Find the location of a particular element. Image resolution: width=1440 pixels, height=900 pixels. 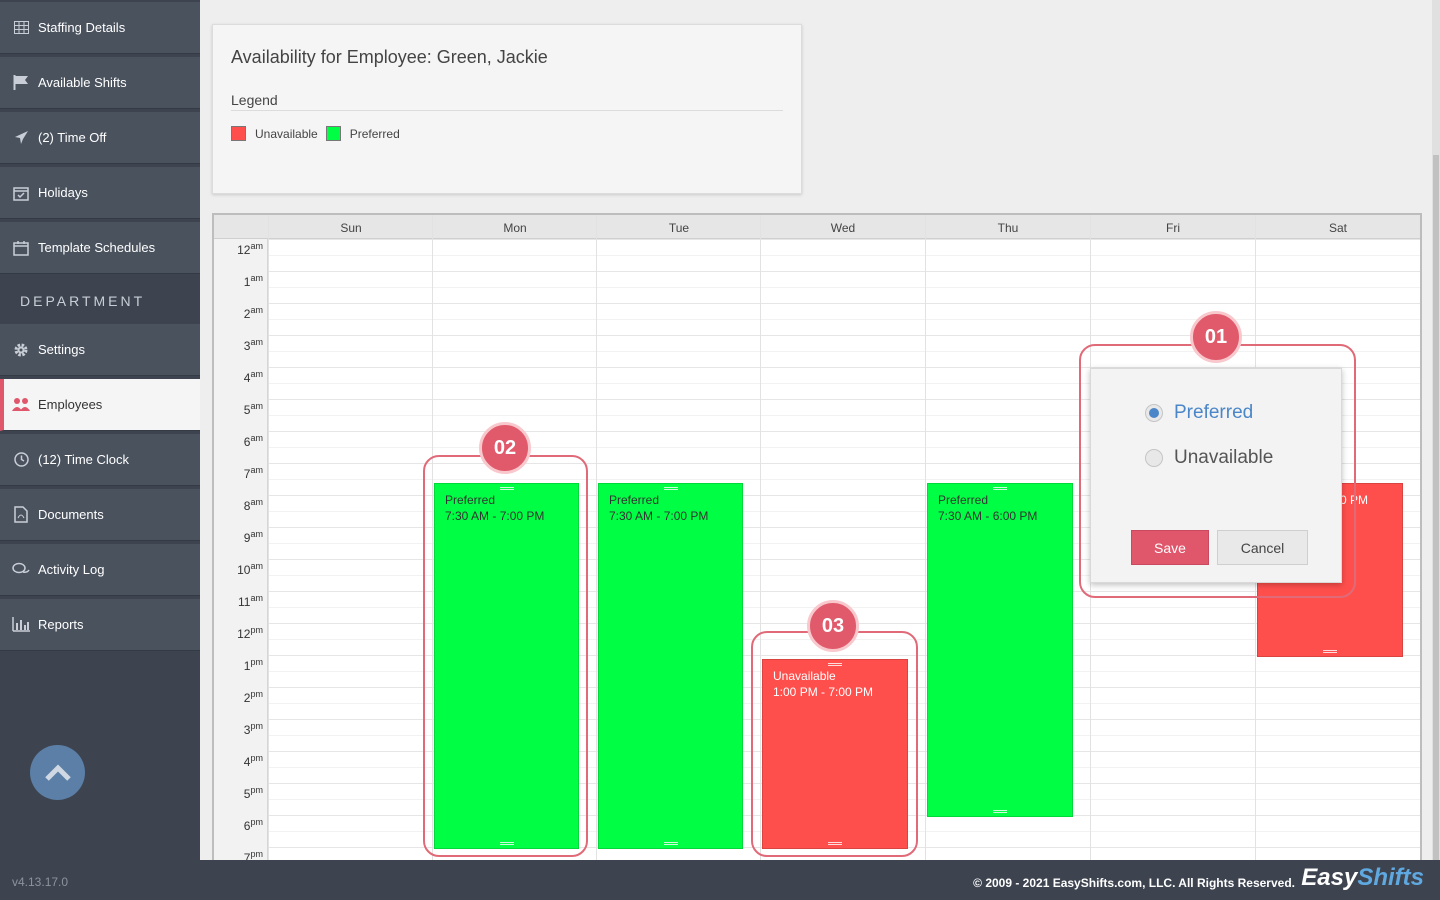

chat-icon is located at coordinates (21, 570).